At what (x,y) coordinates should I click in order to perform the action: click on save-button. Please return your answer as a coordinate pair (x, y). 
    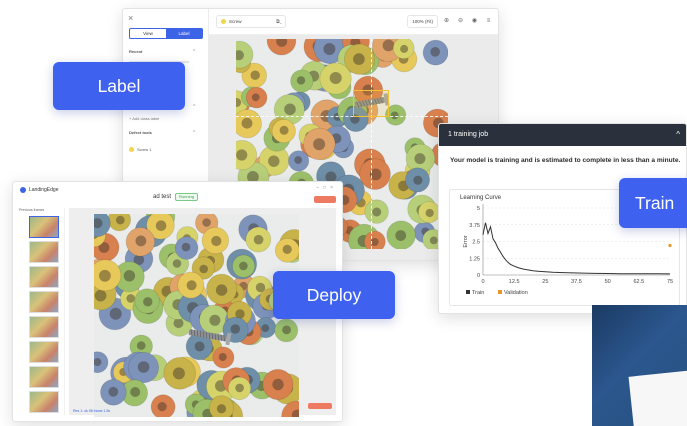
    Looking at the image, I should click on (320, 406).